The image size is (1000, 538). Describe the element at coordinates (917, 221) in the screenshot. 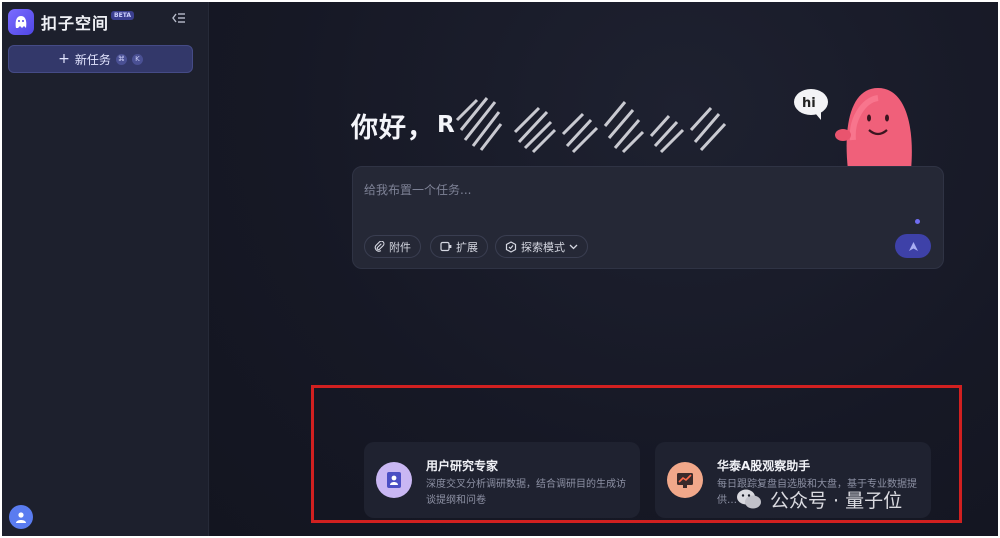

I see `status-dot` at that location.